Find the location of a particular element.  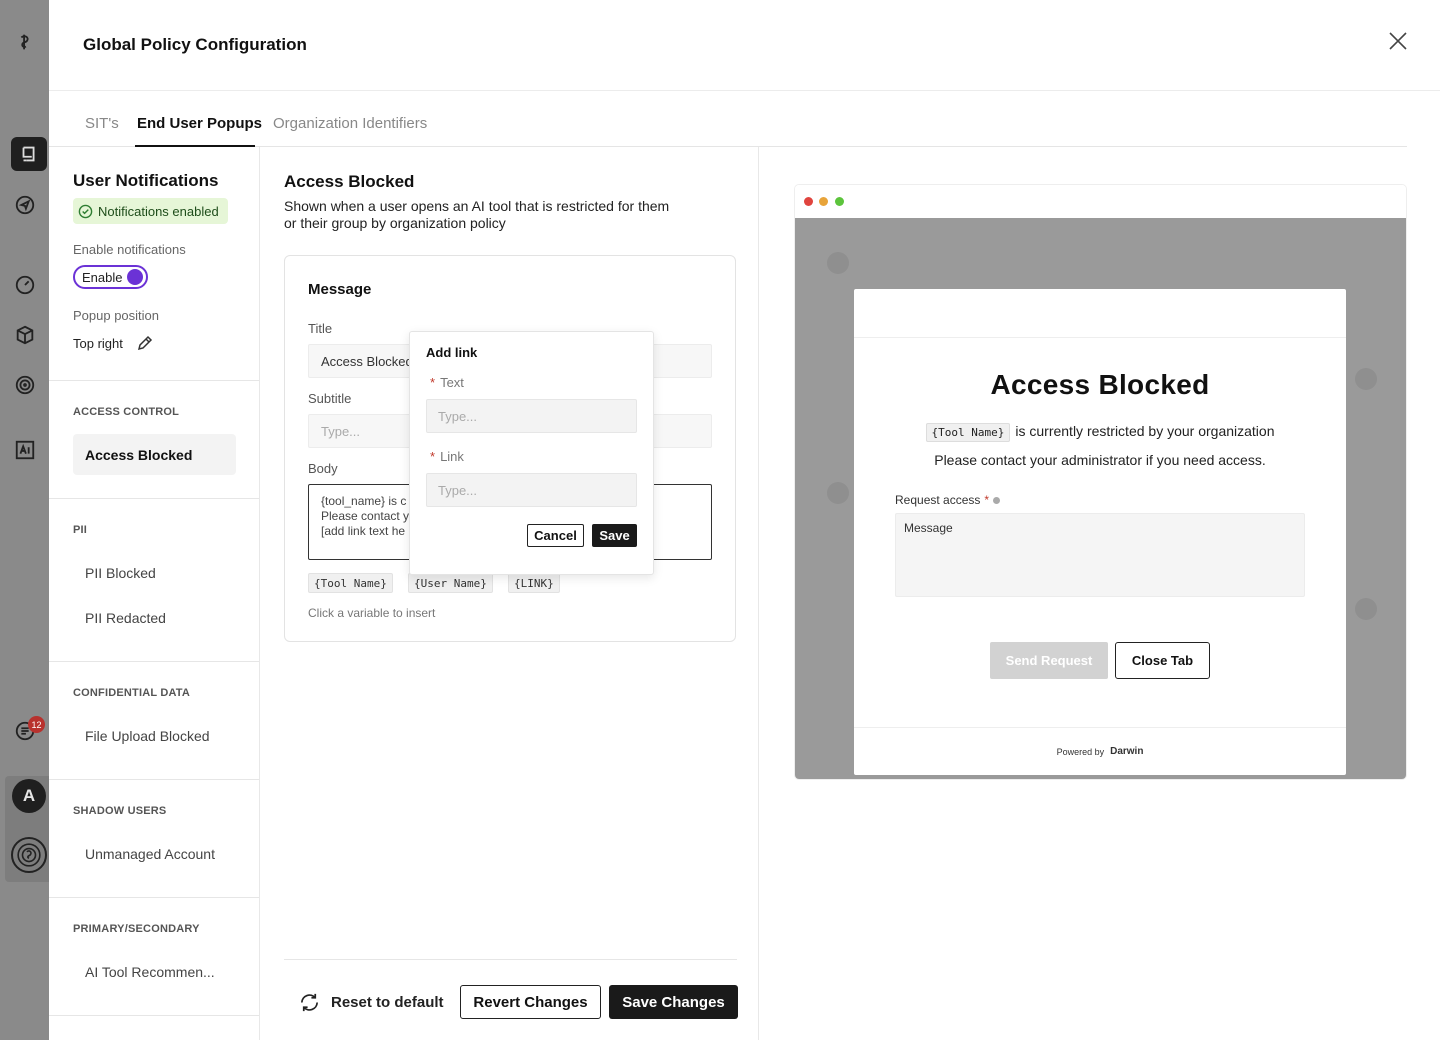

sidebar-item-unmanaged-account: Unmanaged Account is located at coordinates (154, 853).